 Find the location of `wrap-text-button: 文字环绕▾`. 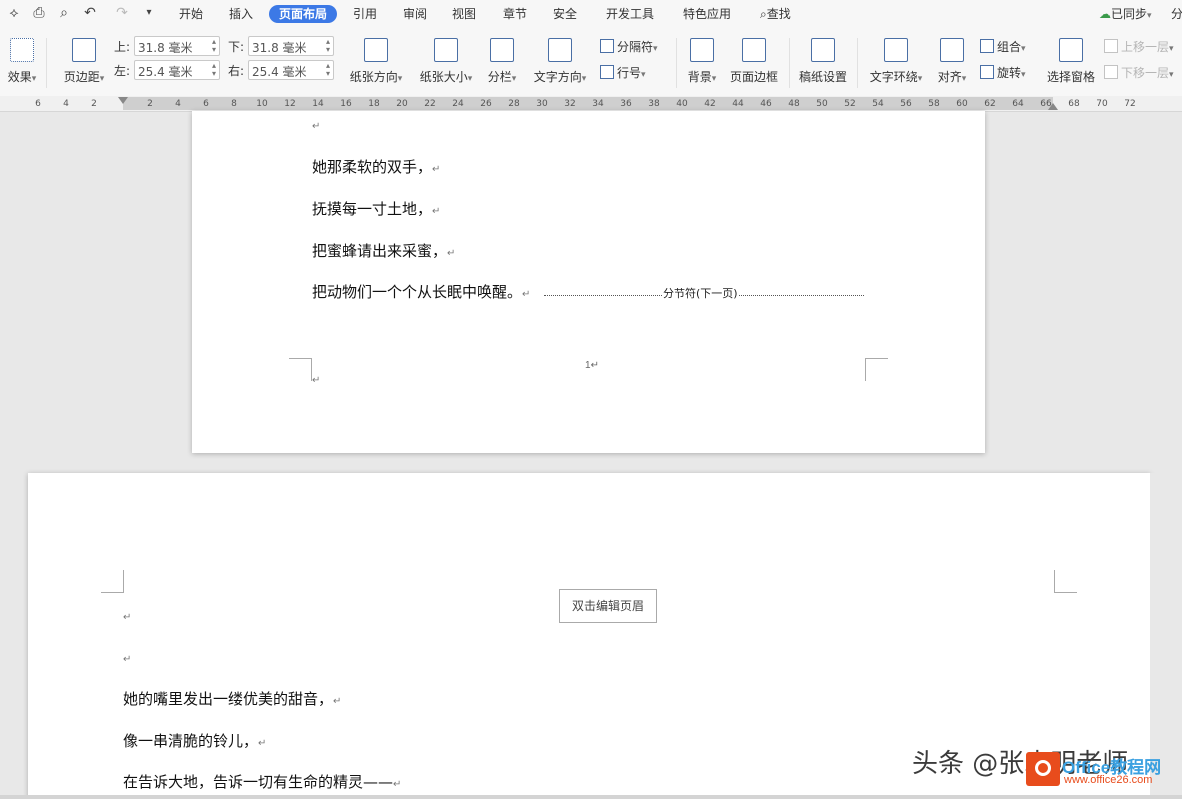

wrap-text-button: 文字环绕▾ is located at coordinates (896, 61).